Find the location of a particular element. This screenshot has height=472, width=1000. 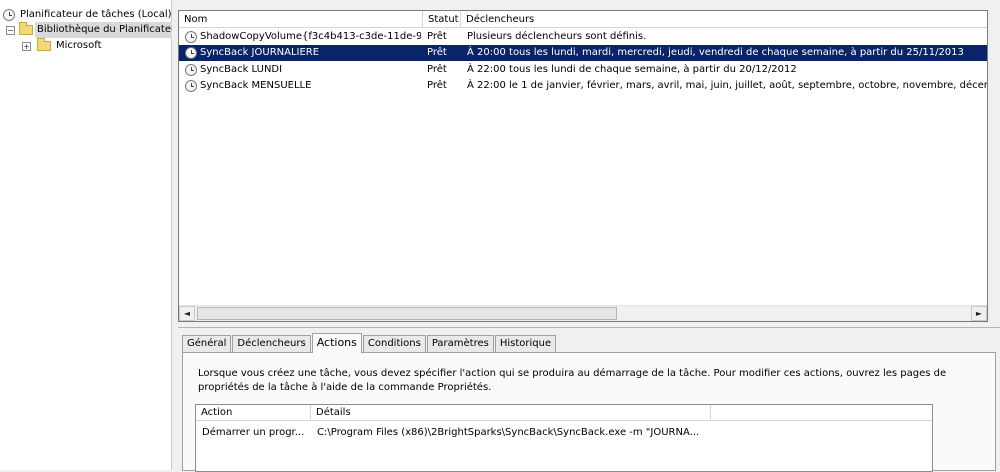

tree-item-library: − Bibliothèque du Planificateur is located at coordinates (95, 30).